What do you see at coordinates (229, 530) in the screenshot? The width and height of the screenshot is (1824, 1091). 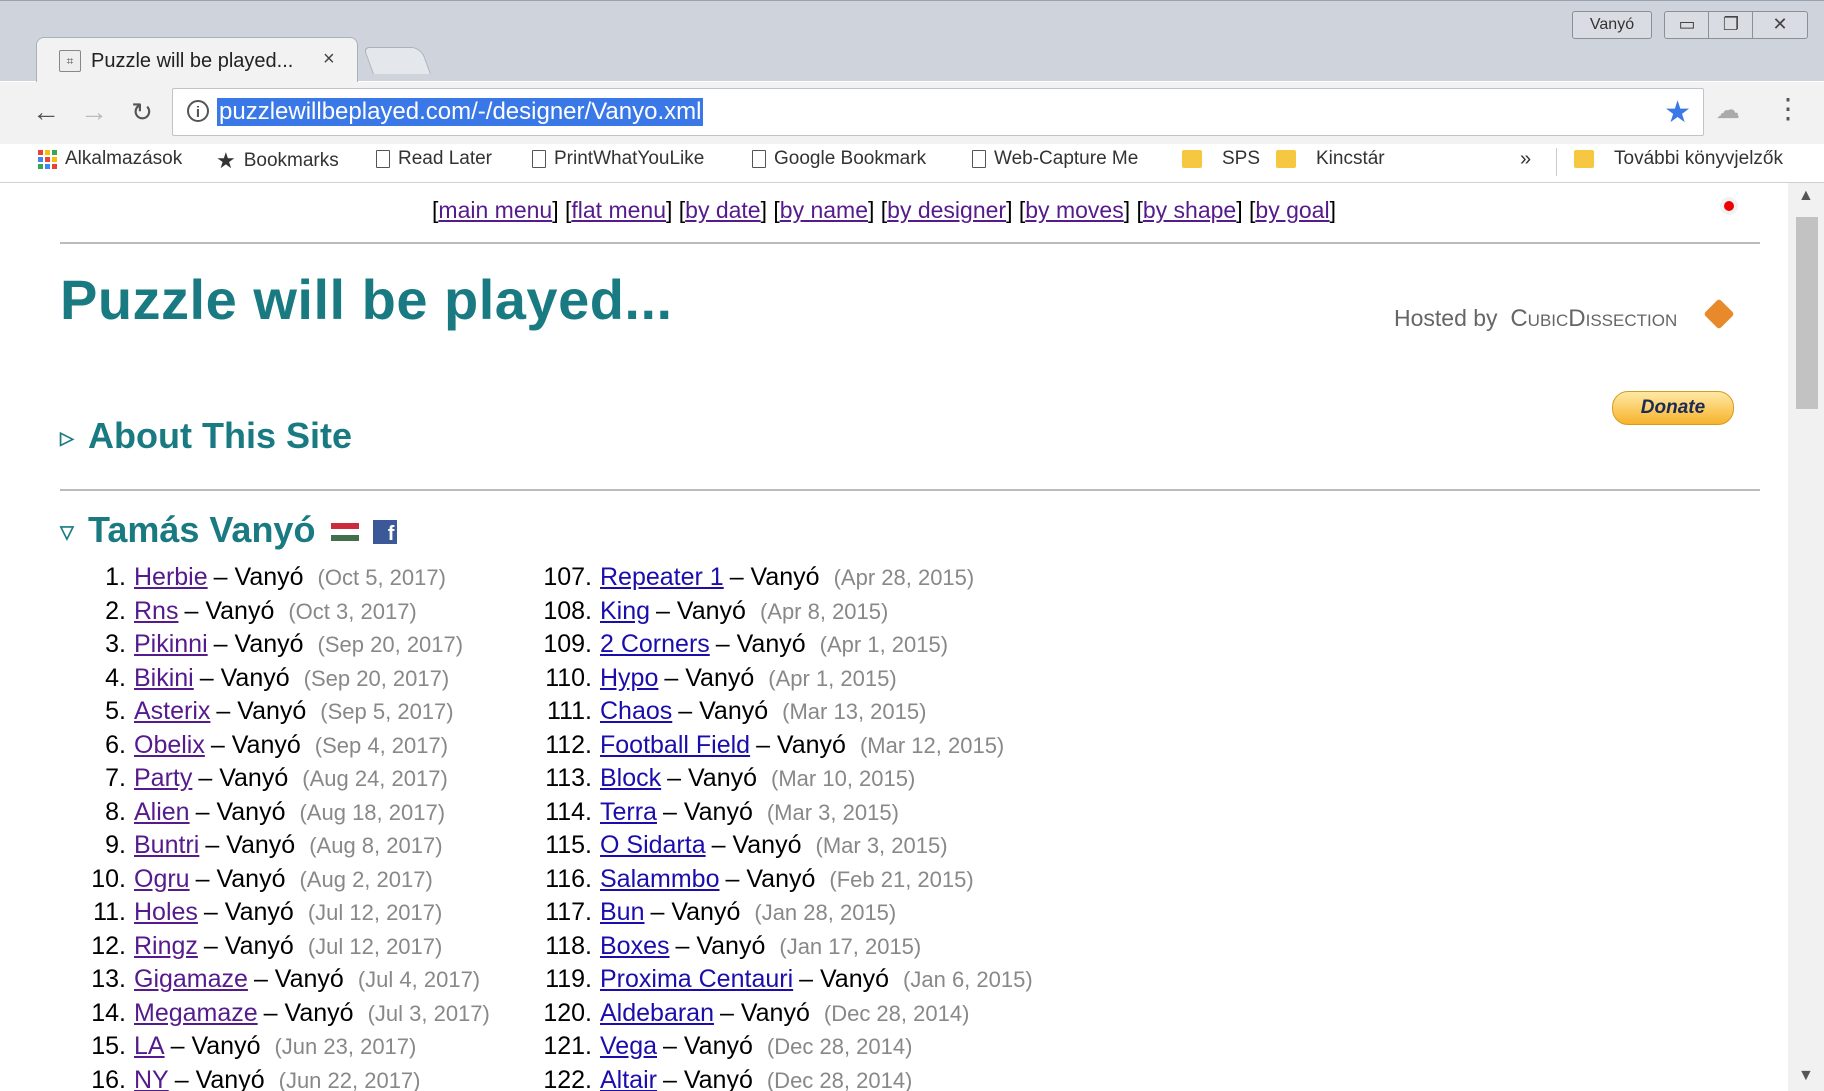 I see `designer-section-toggle: ▽ Tamás Vanyó f` at bounding box center [229, 530].